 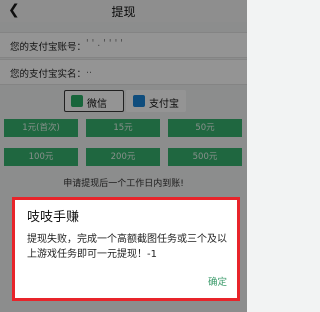 What do you see at coordinates (53, 217) in the screenshot?
I see `dialog-title: 吱吱手赚` at bounding box center [53, 217].